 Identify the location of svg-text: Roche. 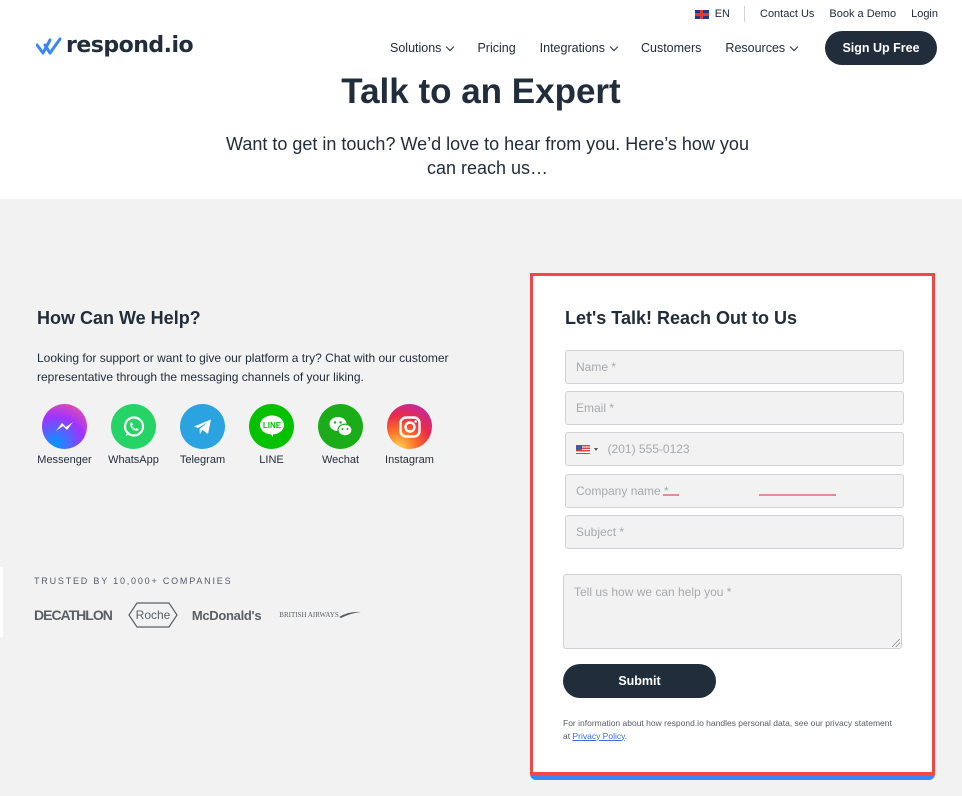
(153, 615).